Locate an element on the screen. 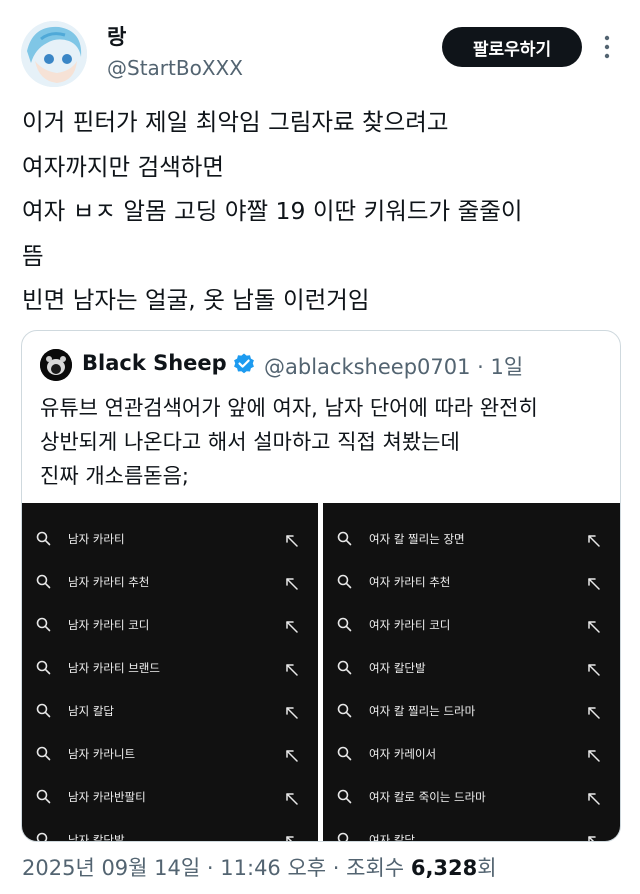 This screenshot has height=894, width=640. search-suggestion-label: 남자 카라반팔티 is located at coordinates (107, 796).